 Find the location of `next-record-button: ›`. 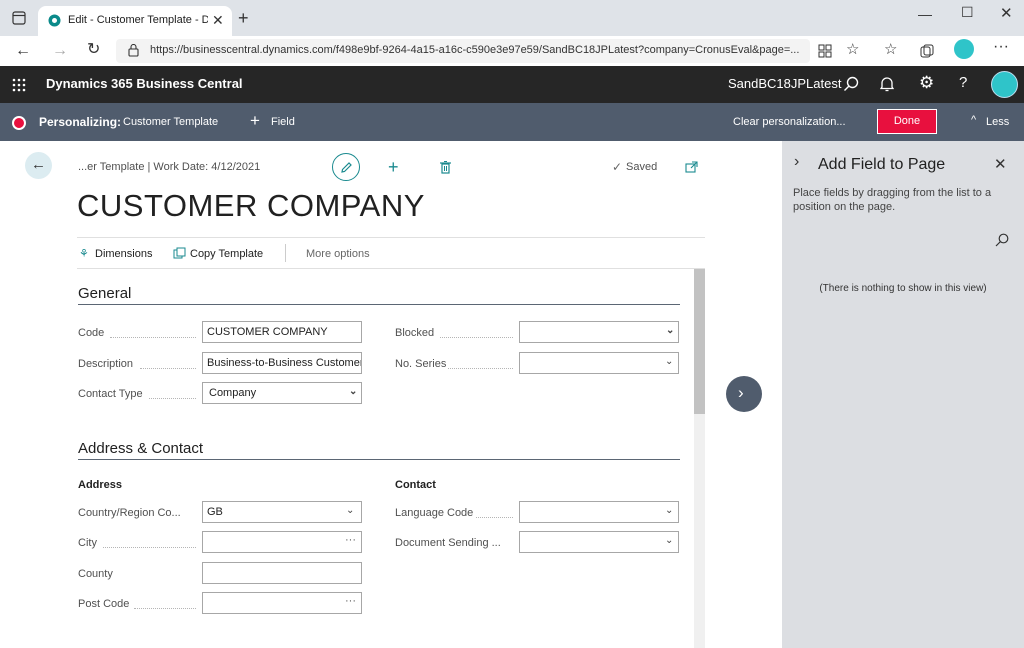

next-record-button: › is located at coordinates (744, 394).